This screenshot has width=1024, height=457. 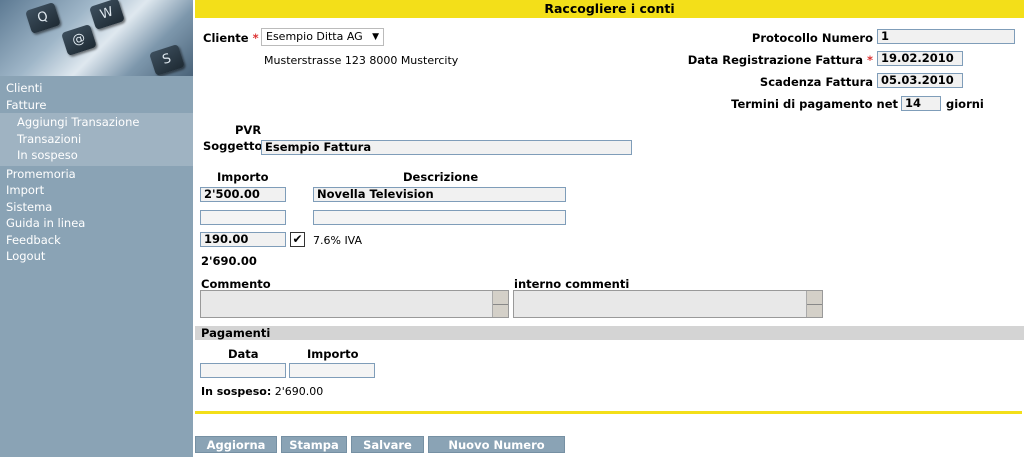 I want to click on stampa-button: Stampa, so click(x=314, y=444).